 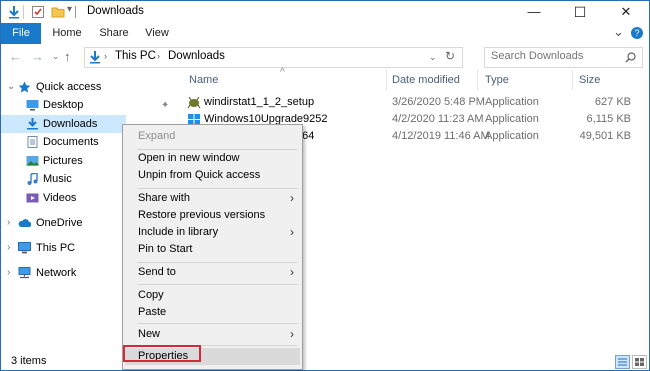 I want to click on customize-toolbar-icon: ▾, so click(x=69, y=9).